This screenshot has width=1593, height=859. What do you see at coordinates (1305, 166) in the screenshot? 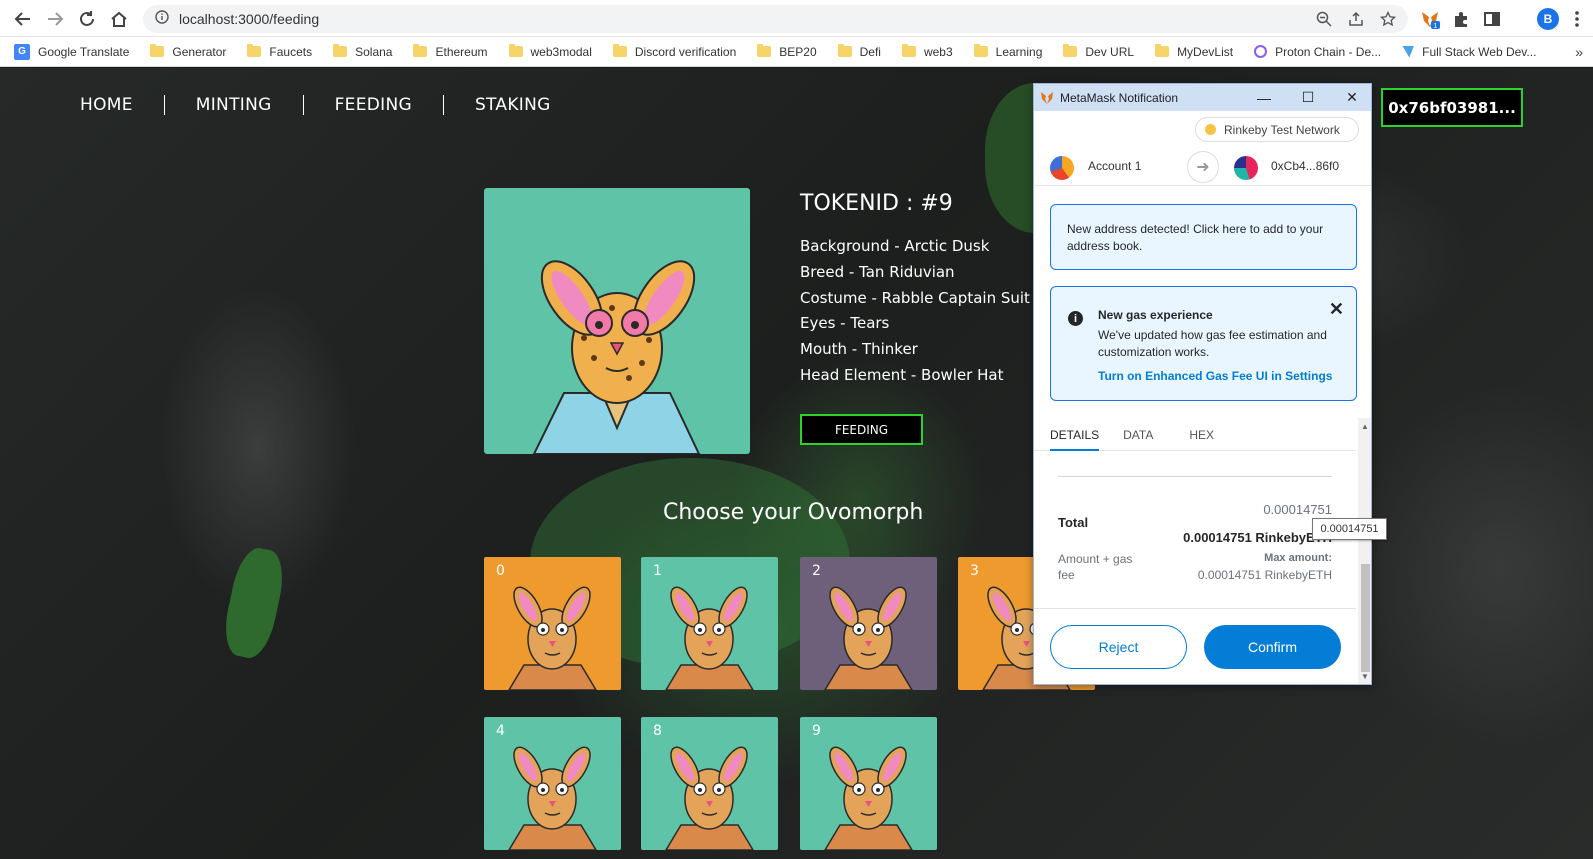
I see `to-address: 0xCb4...86f0` at bounding box center [1305, 166].